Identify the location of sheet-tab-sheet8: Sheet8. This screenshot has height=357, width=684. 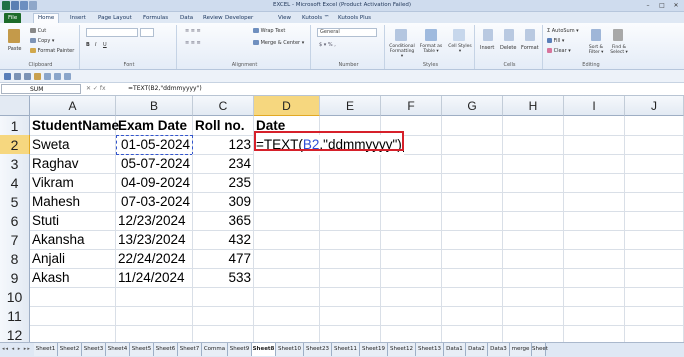
(264, 349).